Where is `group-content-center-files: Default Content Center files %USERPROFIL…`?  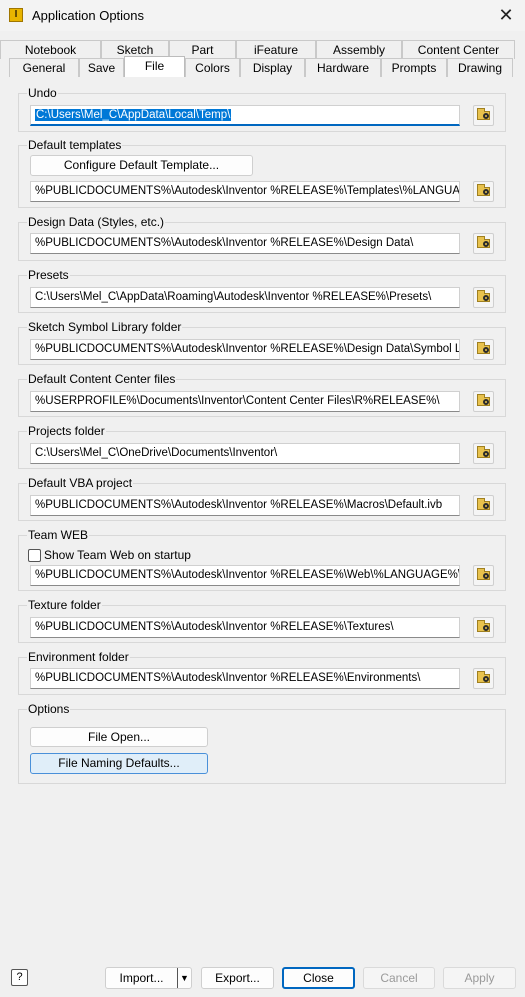 group-content-center-files: Default Content Center files %USERPROFIL… is located at coordinates (262, 394).